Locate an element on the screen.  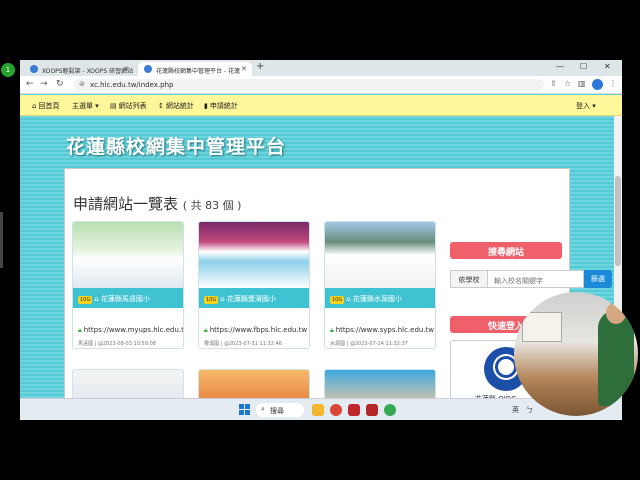
file-explorer-icon is located at coordinates (318, 410).